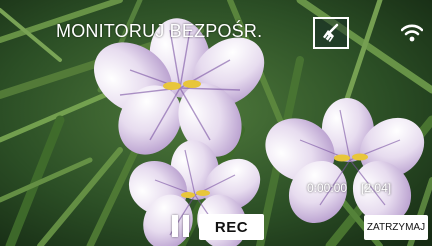  I want to click on broom-icon-button, so click(331, 33).